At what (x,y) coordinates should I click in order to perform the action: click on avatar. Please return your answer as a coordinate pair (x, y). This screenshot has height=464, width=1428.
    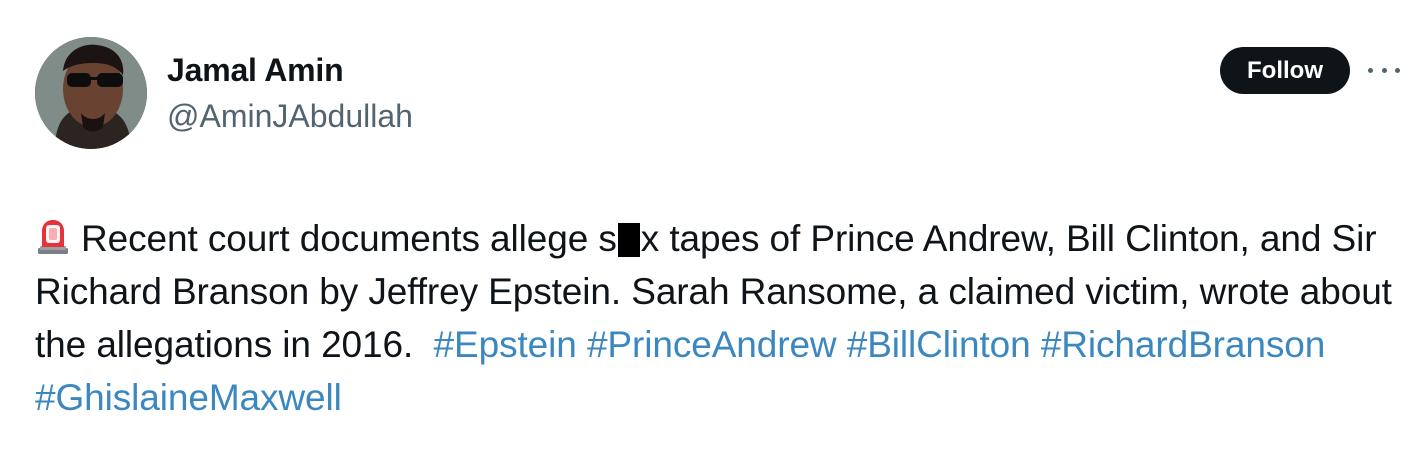
    Looking at the image, I should click on (91, 93).